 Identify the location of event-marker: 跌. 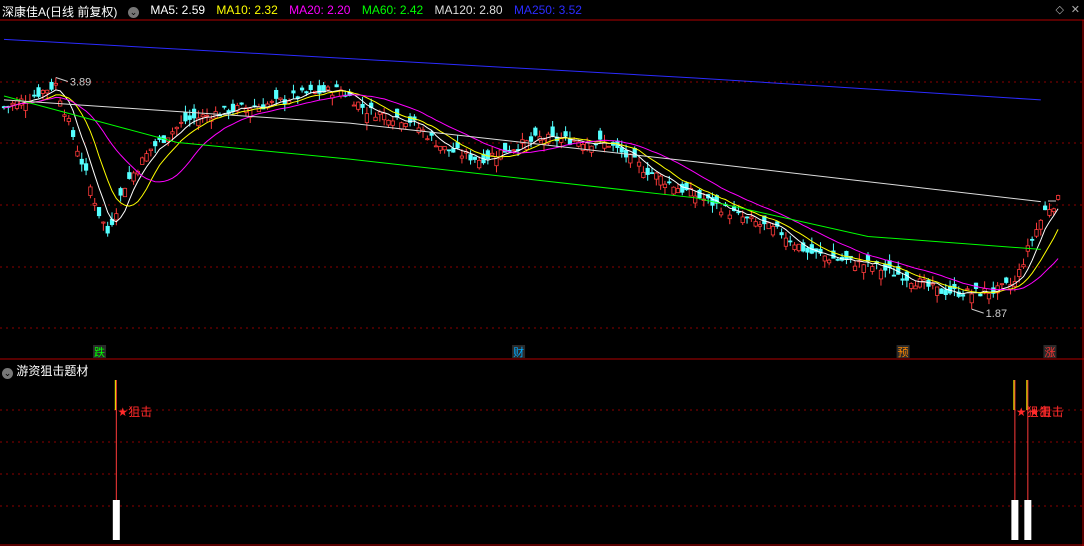
(99, 352).